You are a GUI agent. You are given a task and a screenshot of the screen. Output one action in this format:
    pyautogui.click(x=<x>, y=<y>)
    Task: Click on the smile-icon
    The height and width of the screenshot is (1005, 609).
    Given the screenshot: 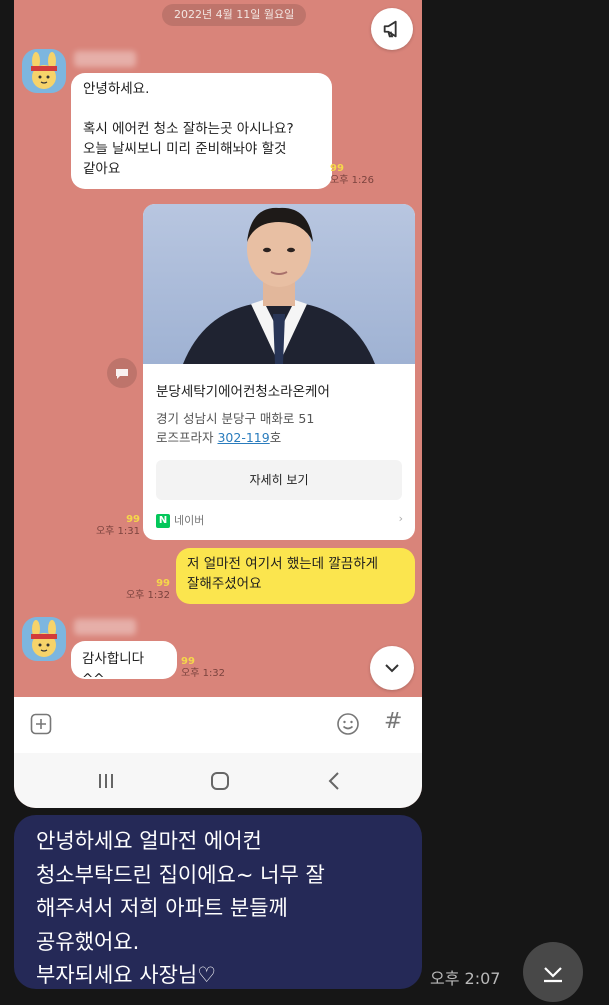 What is the action you would take?
    pyautogui.click(x=348, y=724)
    